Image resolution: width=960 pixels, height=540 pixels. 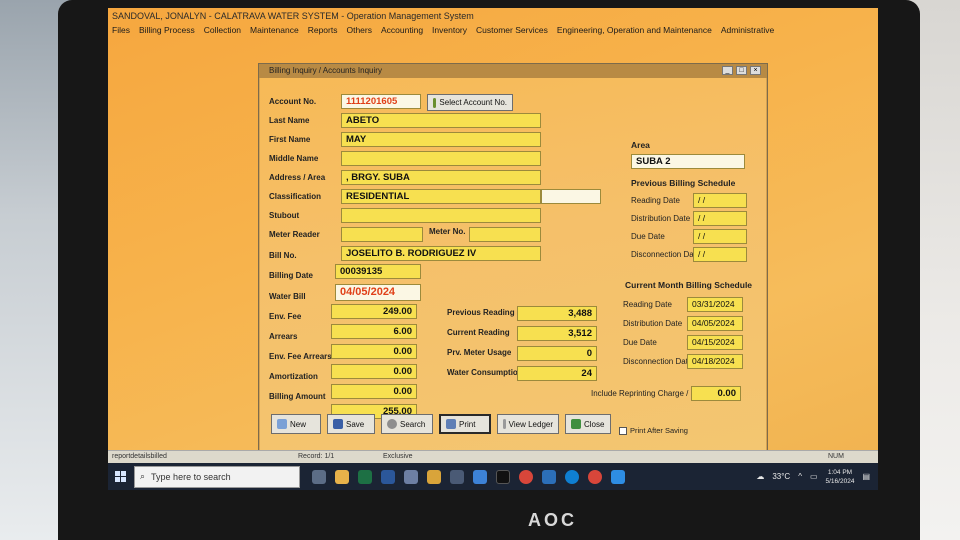 What do you see at coordinates (720, 254) in the screenshot?
I see `prev-disconnection-date-field: / /` at bounding box center [720, 254].